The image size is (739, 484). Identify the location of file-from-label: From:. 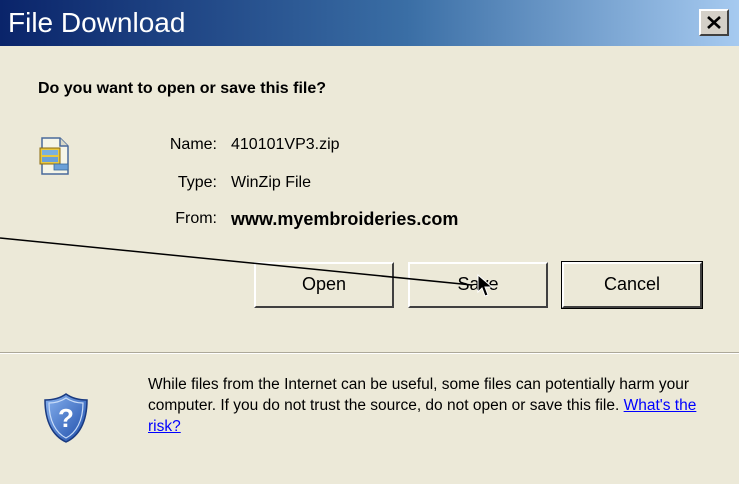
(196, 218).